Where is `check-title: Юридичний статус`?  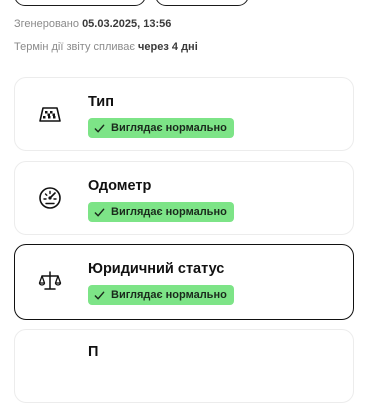 check-title: Юридичний статус is located at coordinates (156, 269).